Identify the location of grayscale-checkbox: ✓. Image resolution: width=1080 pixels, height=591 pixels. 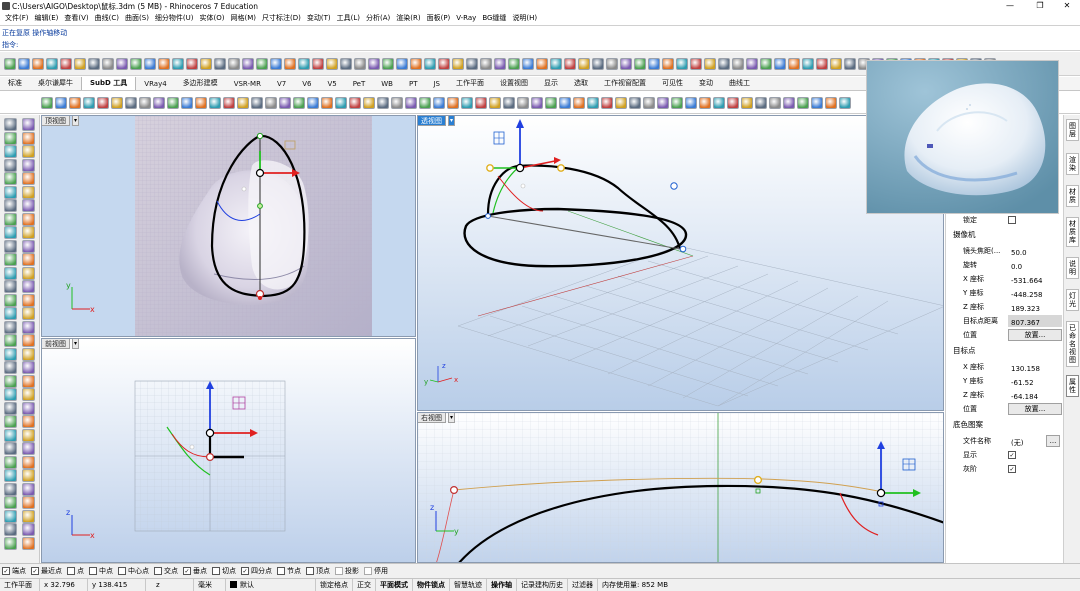
(1012, 469).